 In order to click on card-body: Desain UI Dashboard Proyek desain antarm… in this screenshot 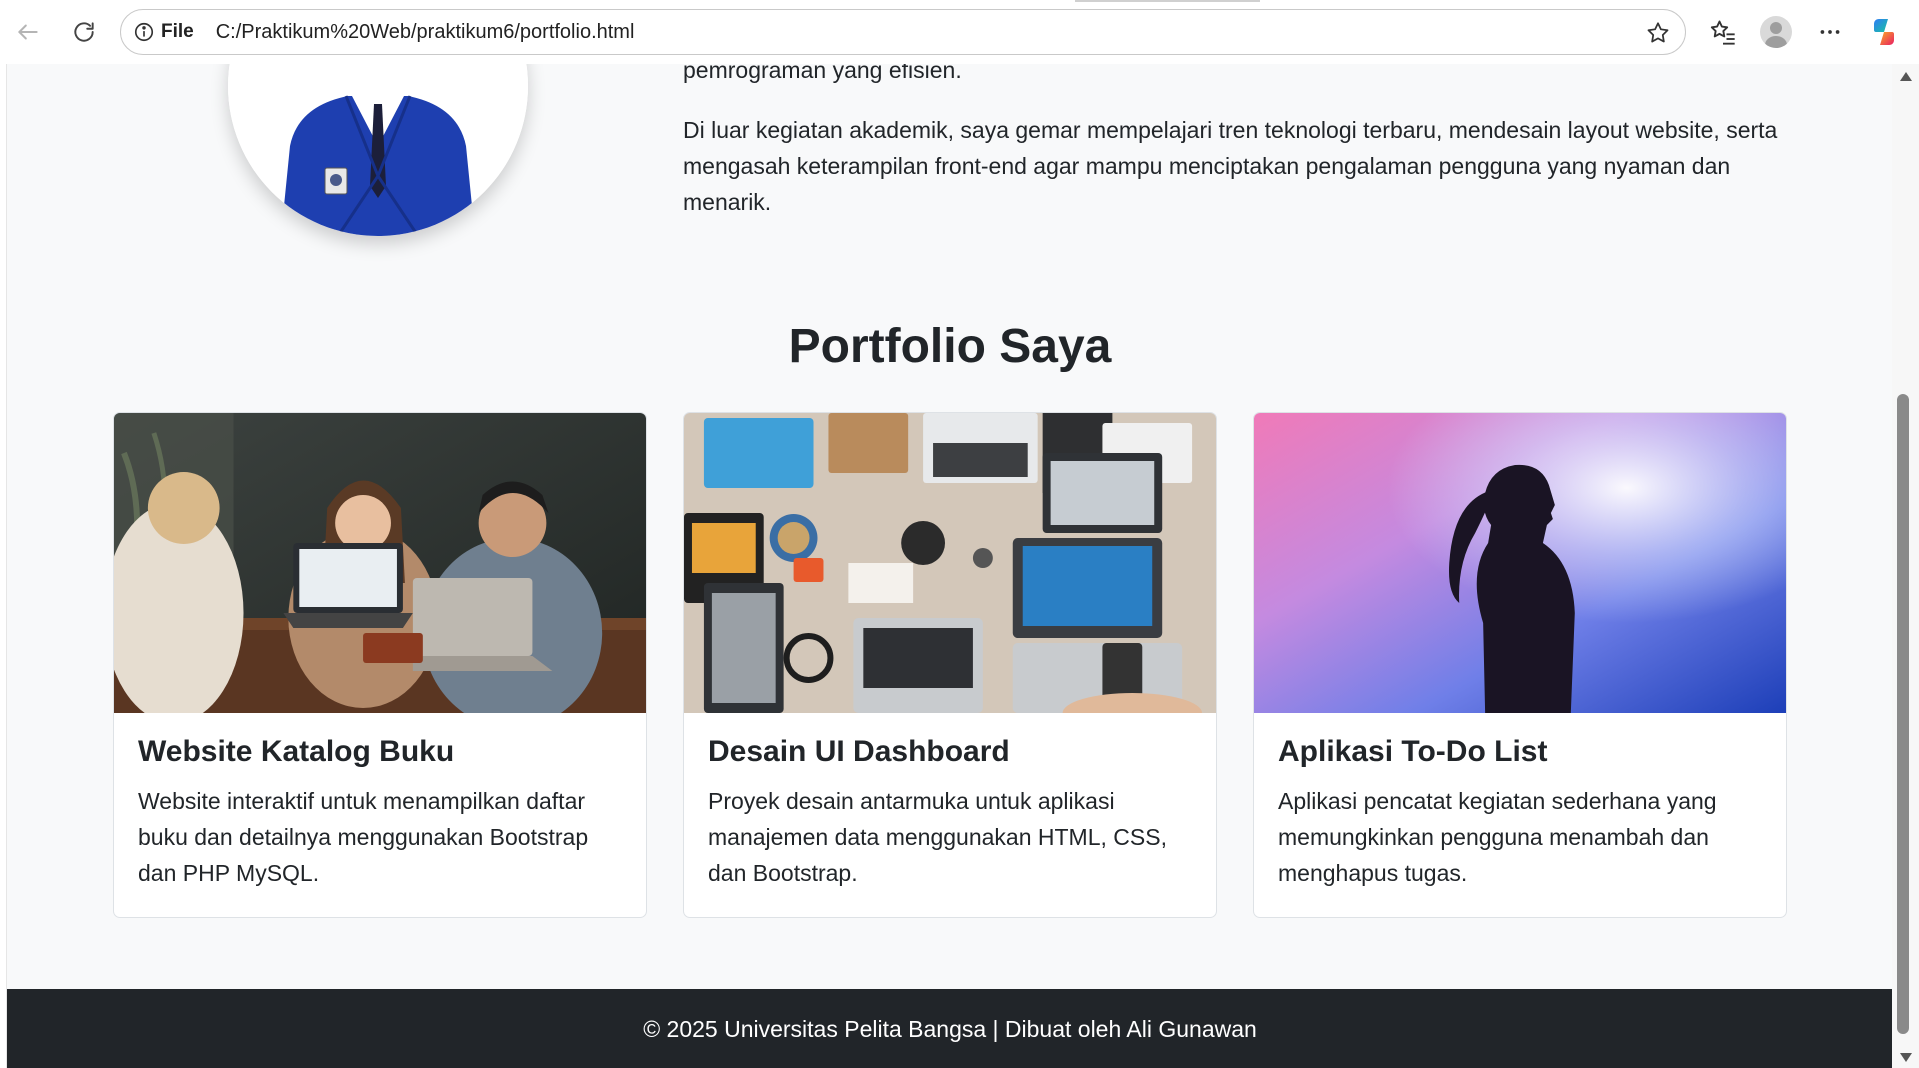, I will do `click(950, 813)`.